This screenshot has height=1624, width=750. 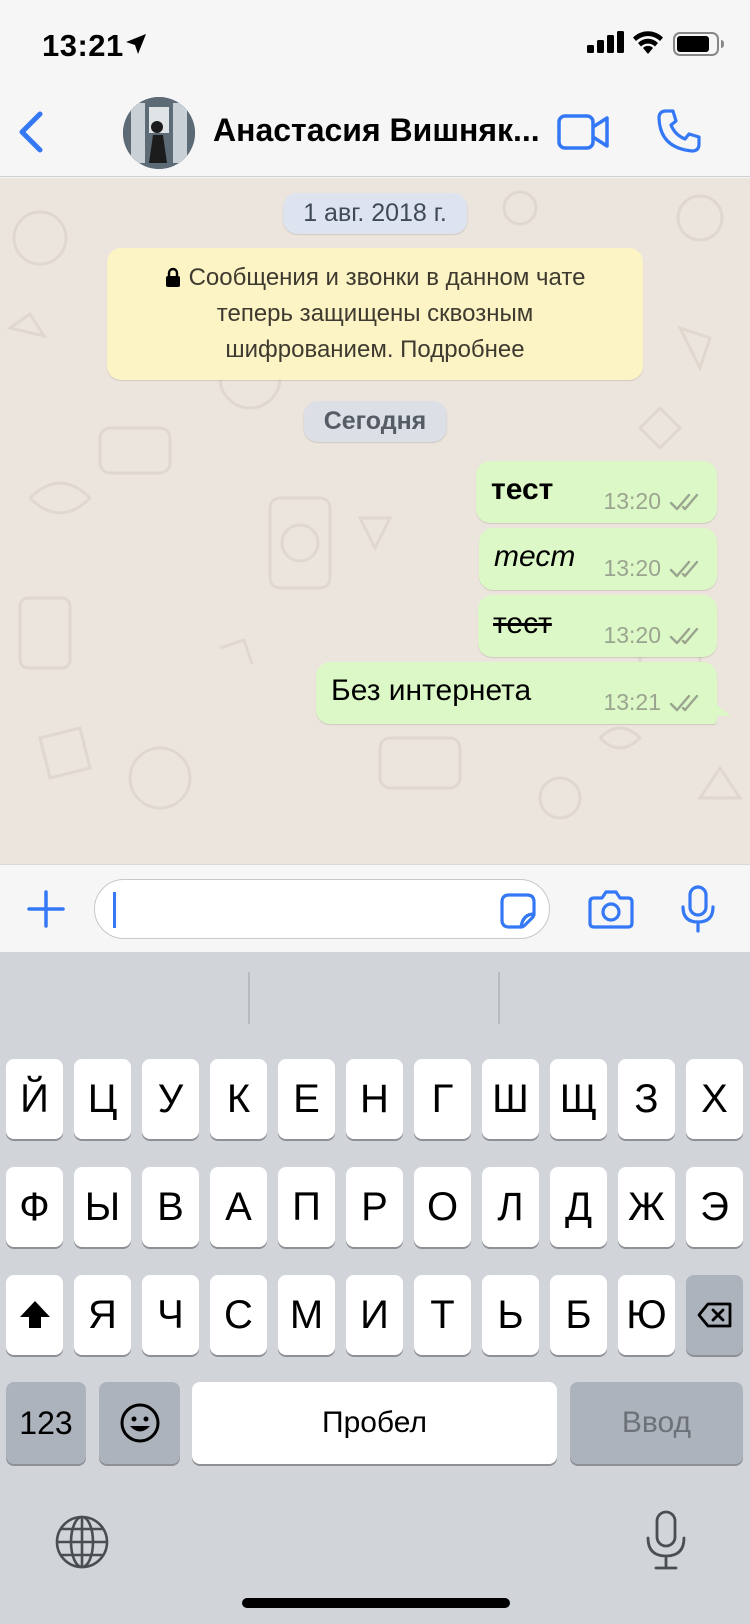 I want to click on key-М: М, so click(x=306, y=1315).